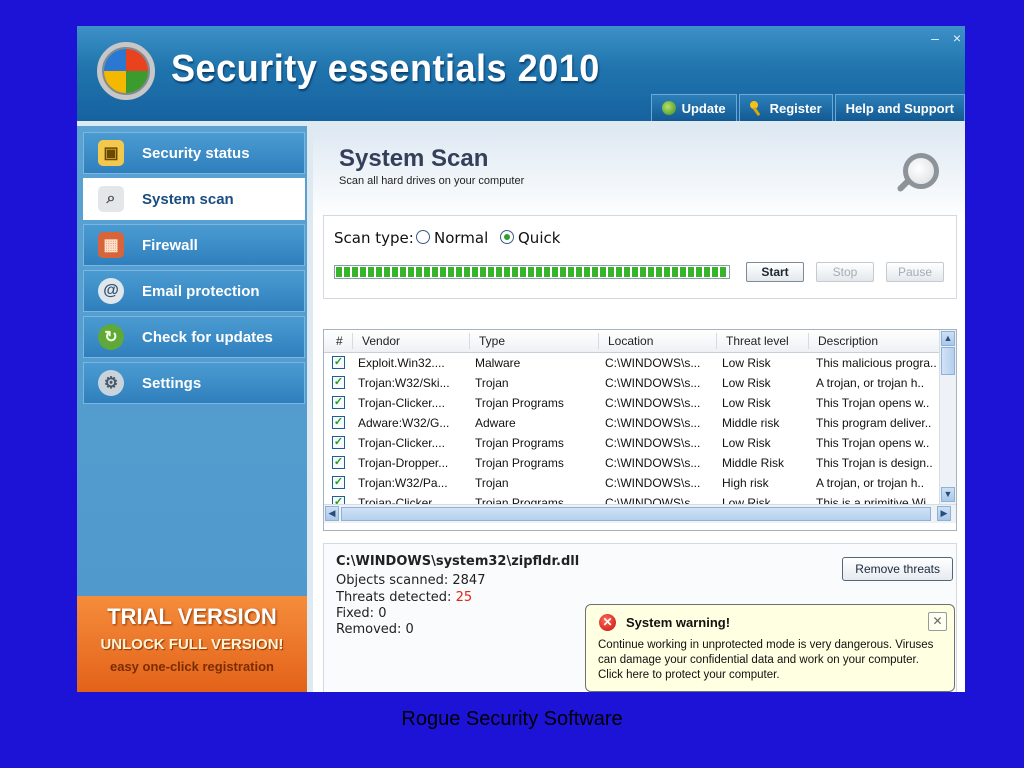 The height and width of the screenshot is (768, 1024). Describe the element at coordinates (874, 423) in the screenshot. I see `description-cell: This program deliver..` at that location.